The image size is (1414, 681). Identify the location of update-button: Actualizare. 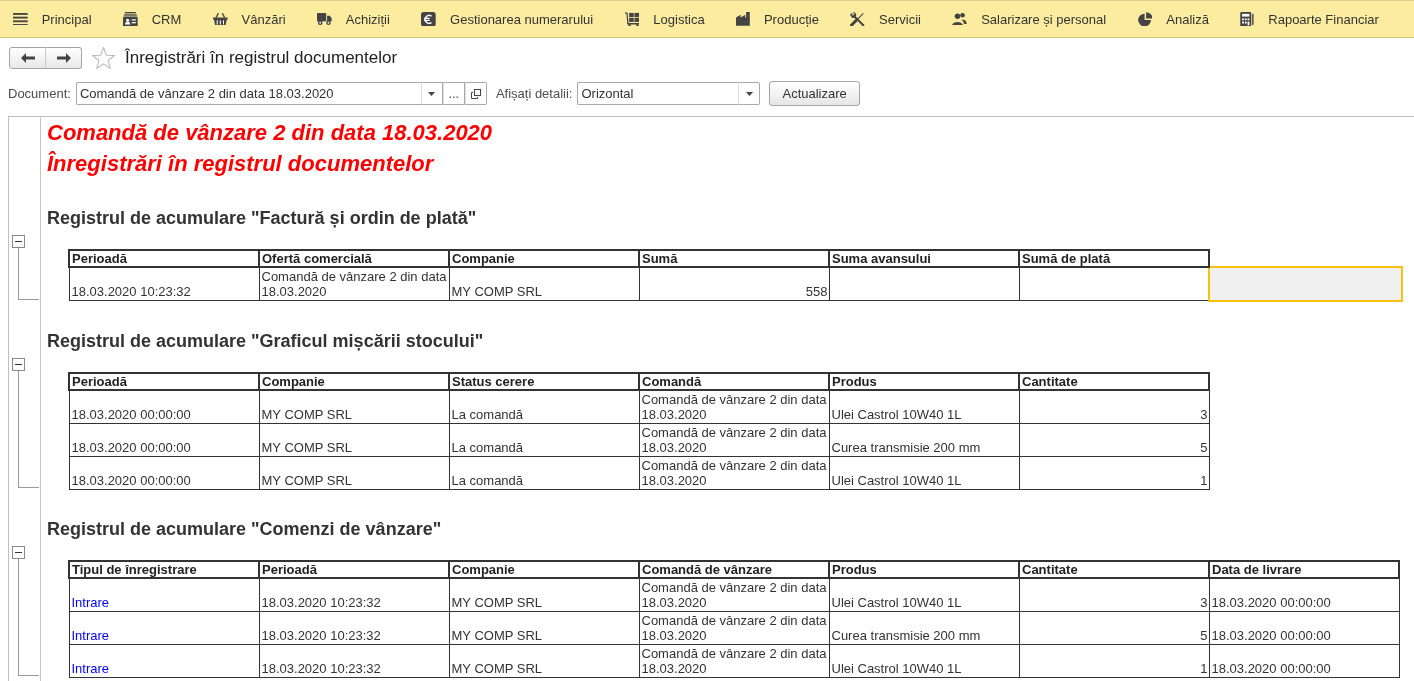
(814, 93).